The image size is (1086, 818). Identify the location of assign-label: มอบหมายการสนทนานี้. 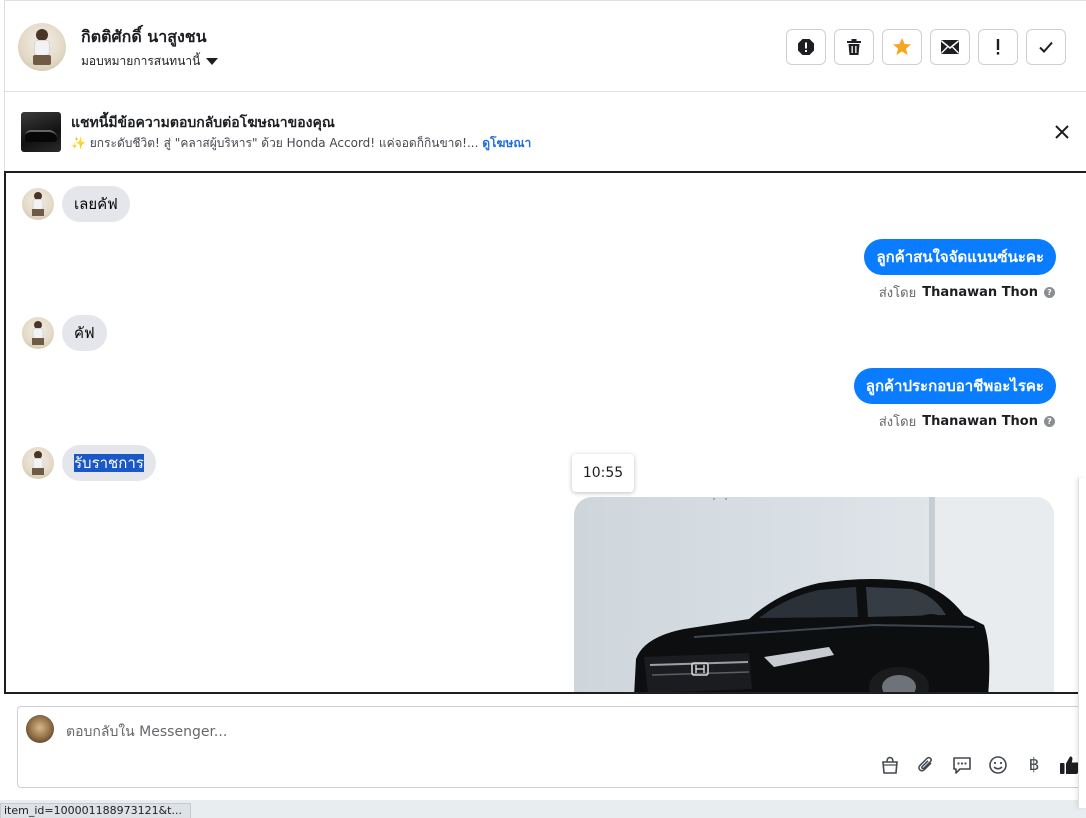
(141, 61).